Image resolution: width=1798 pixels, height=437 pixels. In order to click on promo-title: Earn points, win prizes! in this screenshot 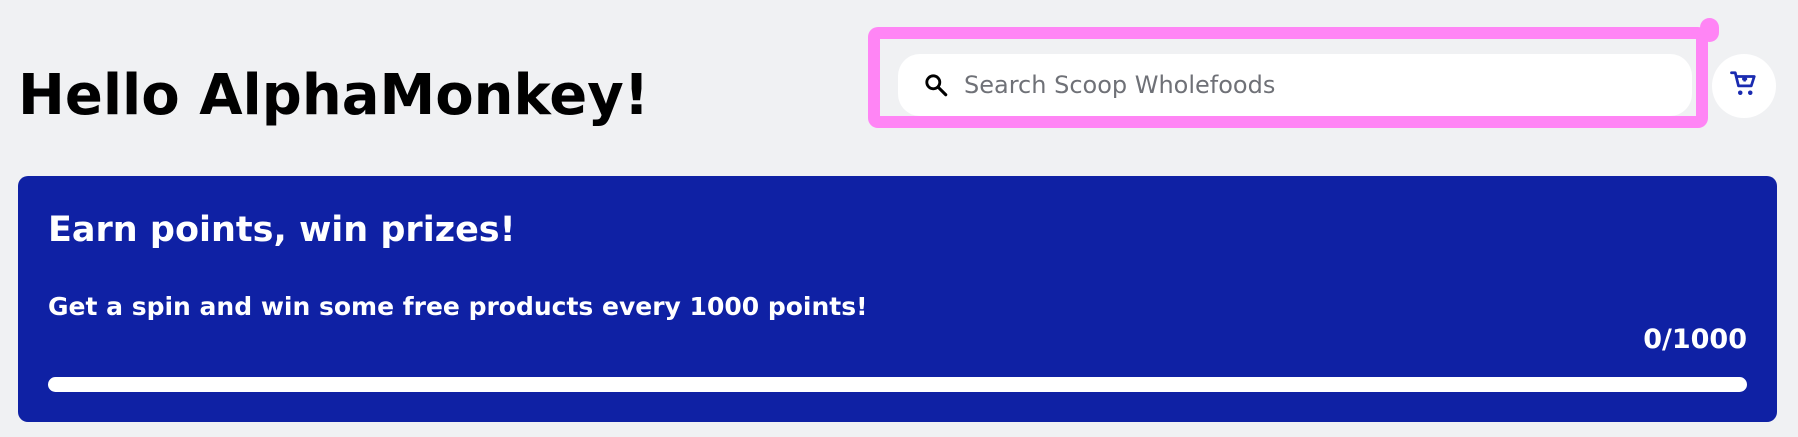, I will do `click(282, 230)`.